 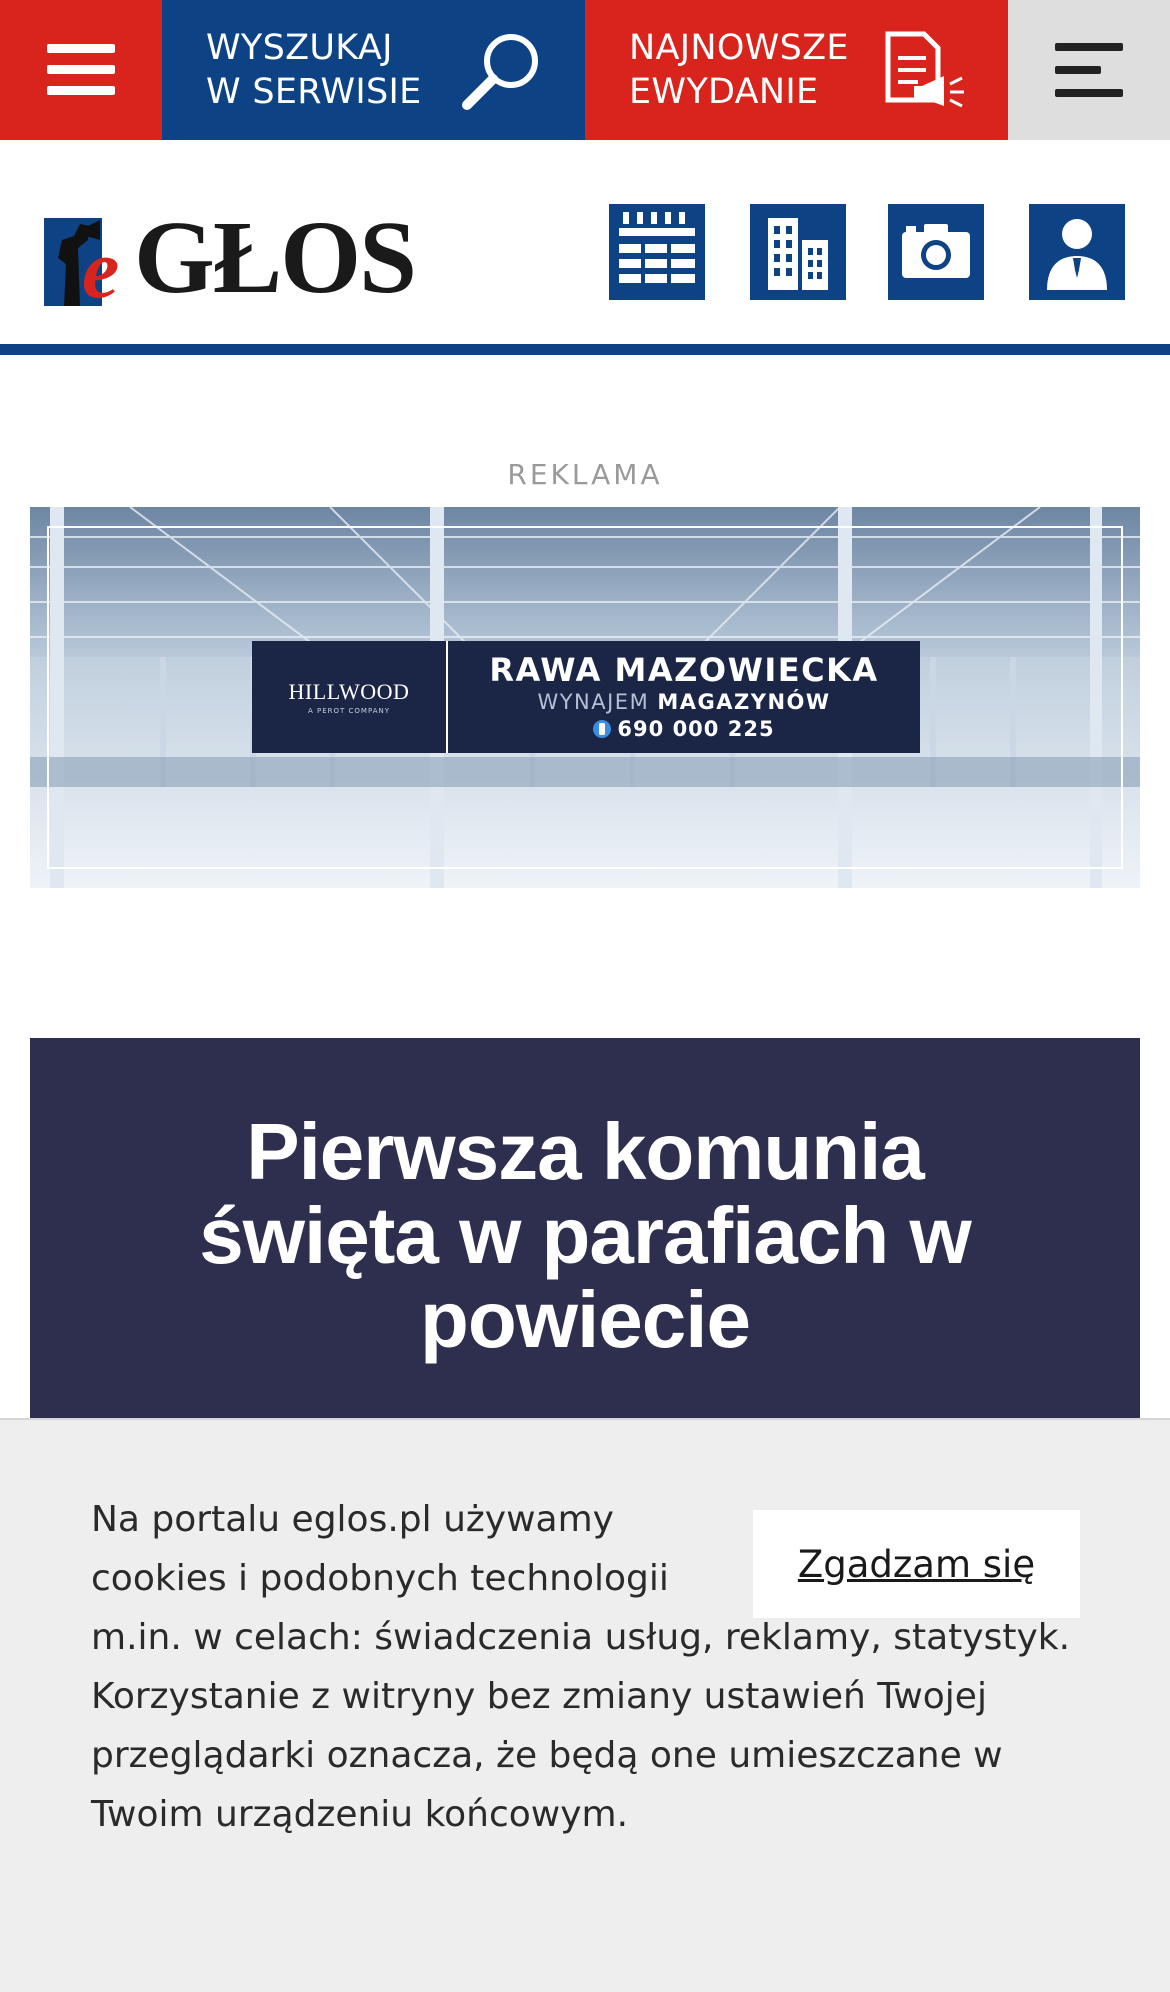 I want to click on ad-sub-prefix: WYNAJEM, so click(x=593, y=702).